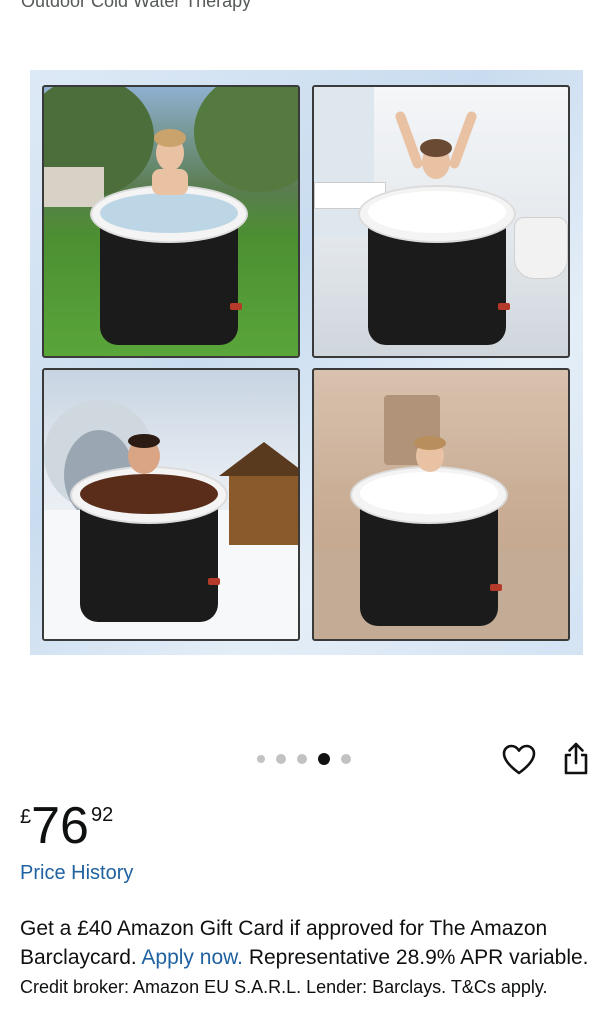 The width and height of the screenshot is (614, 1024). What do you see at coordinates (441, 504) in the screenshot?
I see `gallery-tile-spa-room` at bounding box center [441, 504].